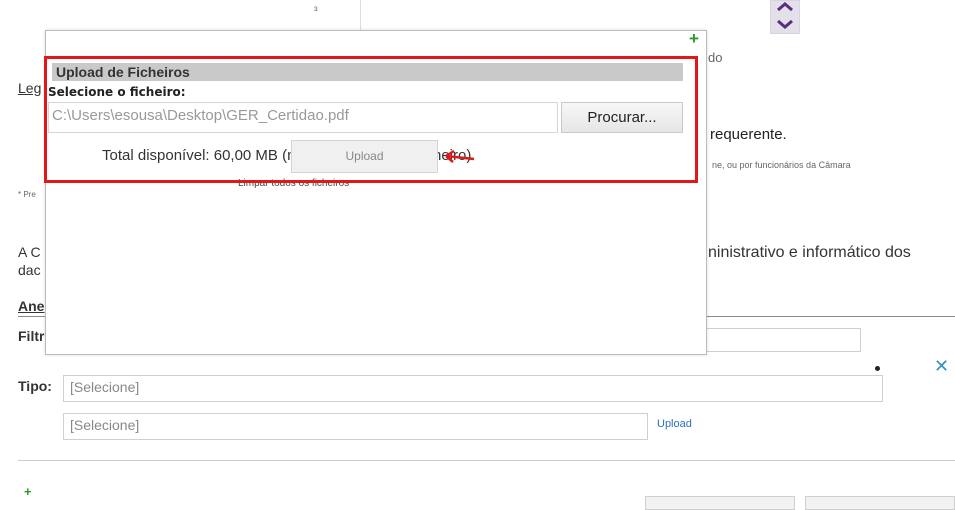 This screenshot has height=510, width=955. I want to click on requester-text: requerente., so click(748, 134).